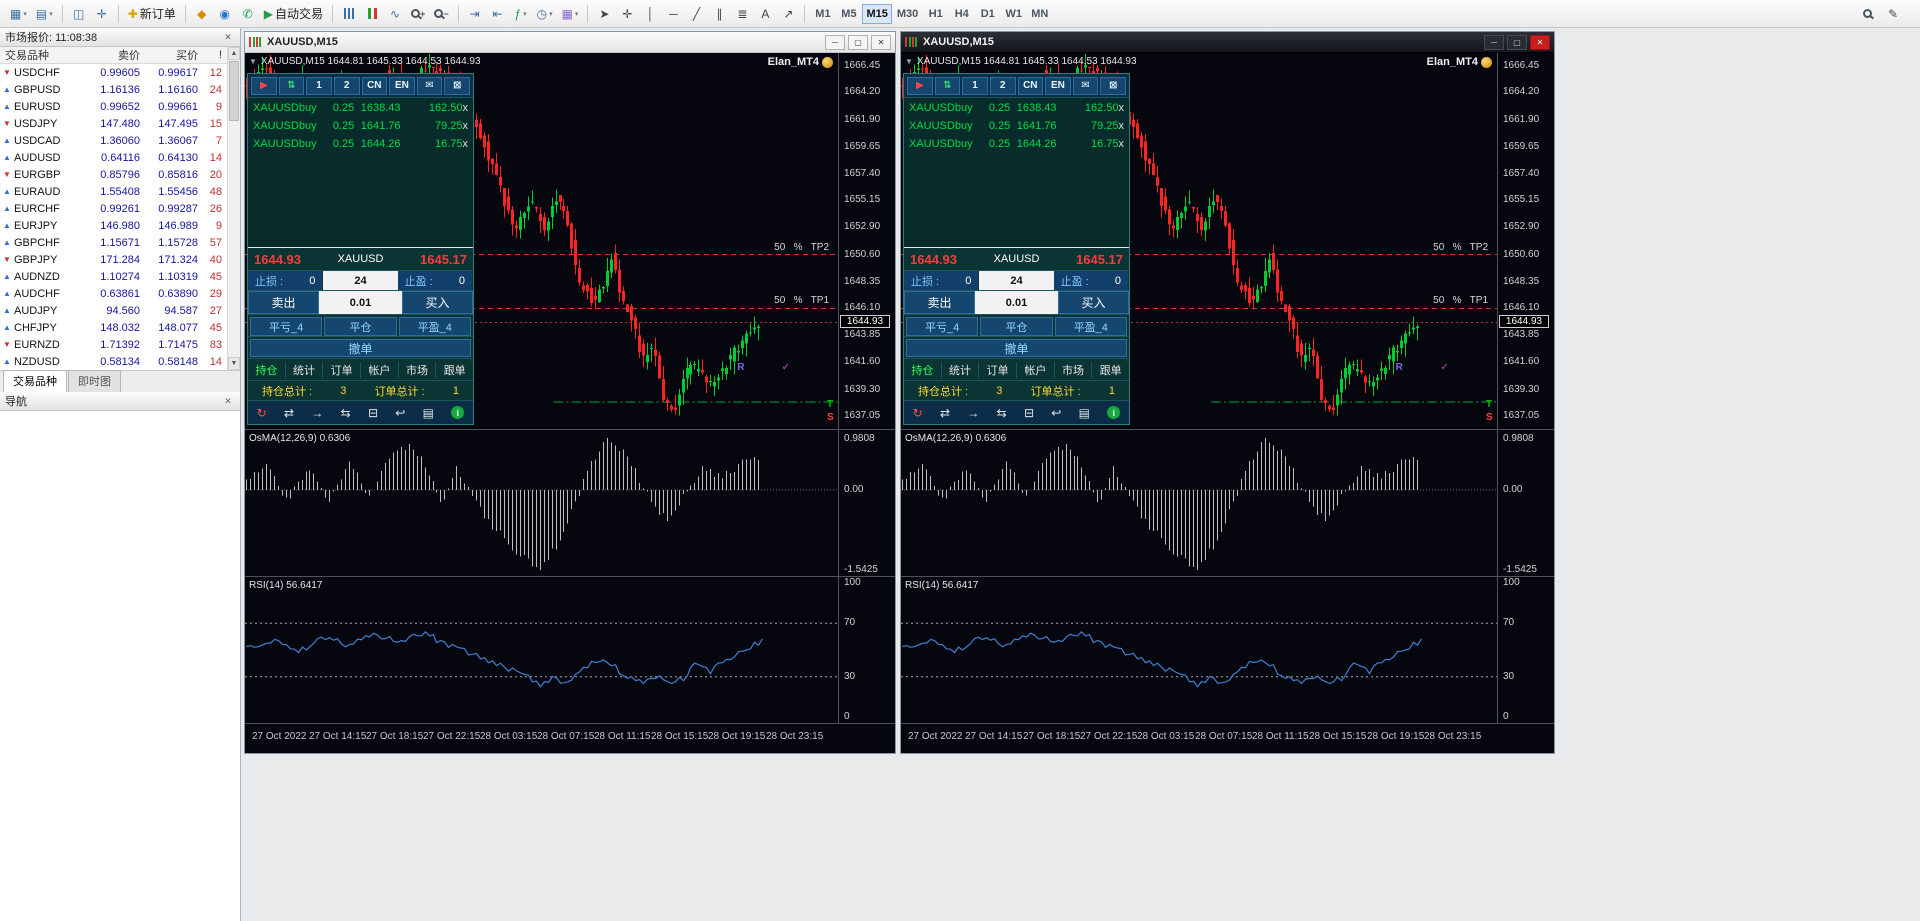  I want to click on market-watch-row: ▲ AUDUSD 0.64116 0.64130 14, so click(113, 157).